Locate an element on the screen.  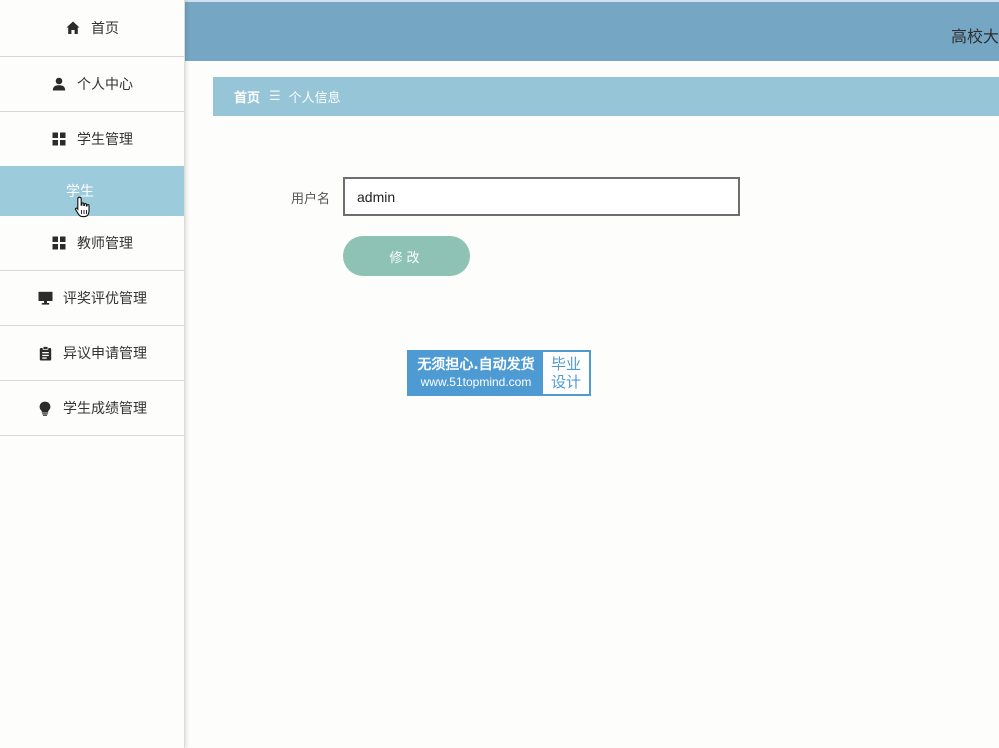
breadcrumb: 首页 ☰ 个人信息 is located at coordinates (606, 96).